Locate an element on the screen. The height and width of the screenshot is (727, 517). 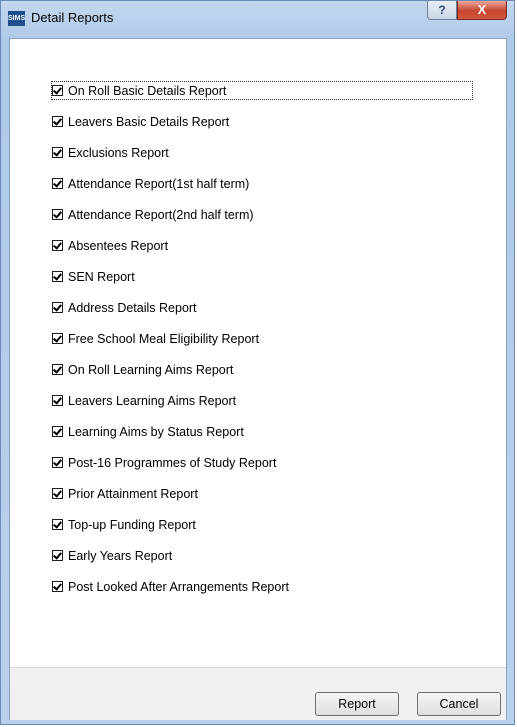
report-option-absentees: Absentees Report is located at coordinates (110, 245).